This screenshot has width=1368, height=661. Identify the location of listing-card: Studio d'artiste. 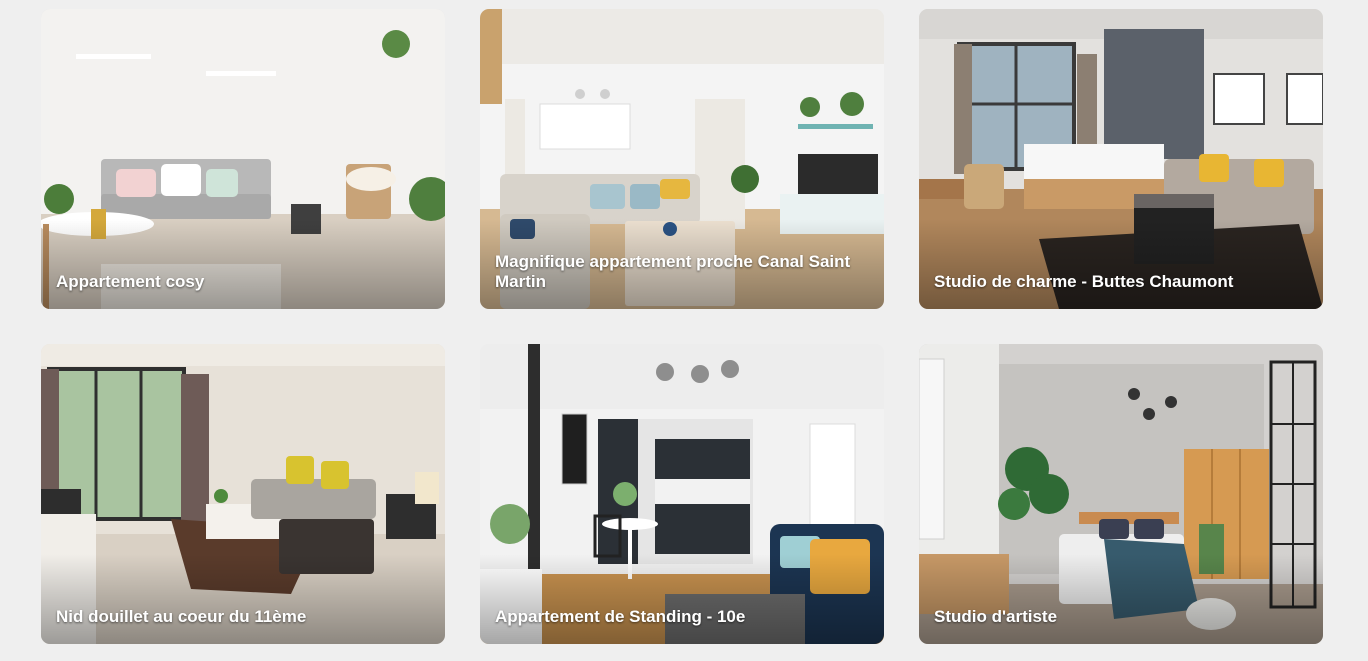
(1121, 494).